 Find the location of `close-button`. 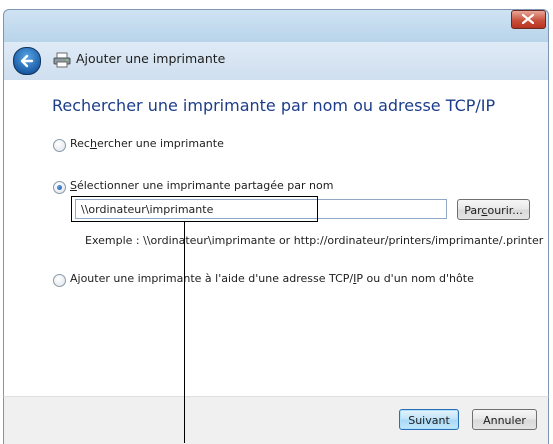

close-button is located at coordinates (528, 19).